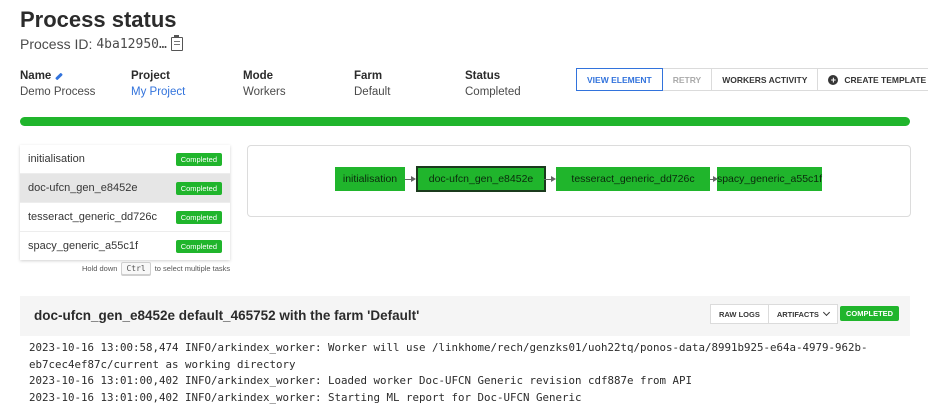  Describe the element at coordinates (885, 79) in the screenshot. I see `create-template-label: CREATE TEMPLATE` at that location.